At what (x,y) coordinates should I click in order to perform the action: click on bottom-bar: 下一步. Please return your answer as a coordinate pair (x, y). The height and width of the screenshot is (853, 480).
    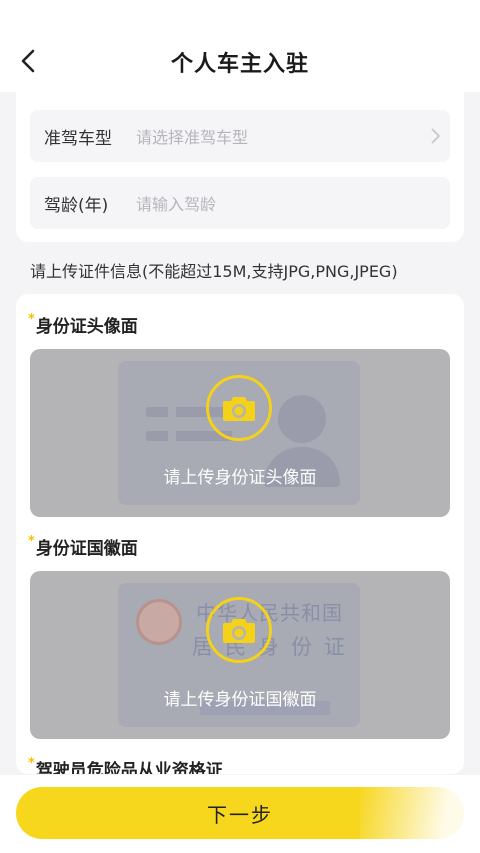
    Looking at the image, I should click on (240, 814).